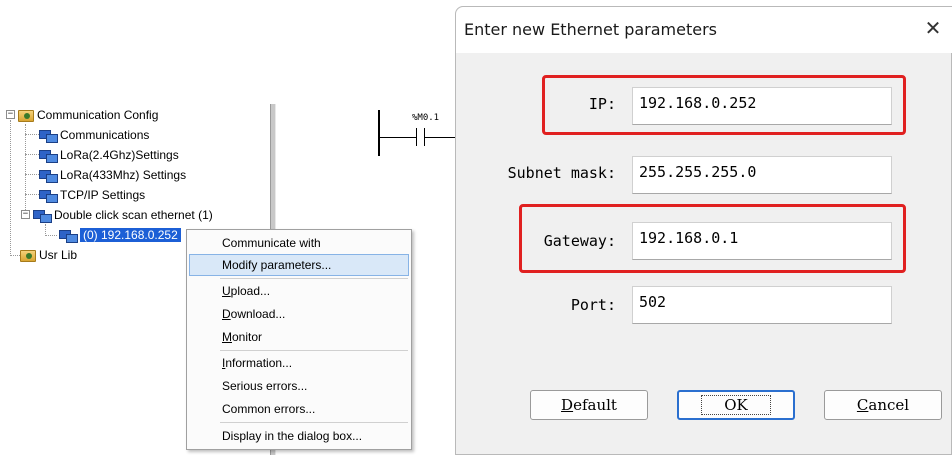 The width and height of the screenshot is (952, 455). What do you see at coordinates (98, 114) in the screenshot?
I see `tree-item-label: Communication Config` at bounding box center [98, 114].